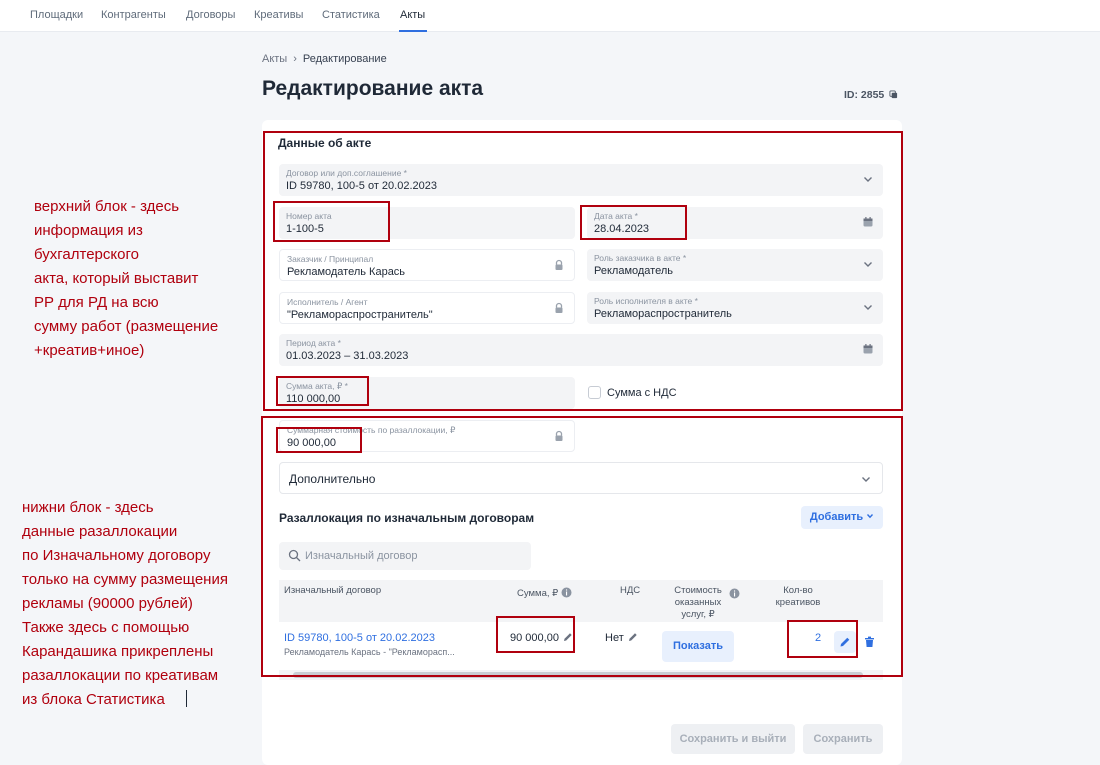 This screenshot has height=765, width=1100. I want to click on annotation-box-act-number, so click(331, 221).